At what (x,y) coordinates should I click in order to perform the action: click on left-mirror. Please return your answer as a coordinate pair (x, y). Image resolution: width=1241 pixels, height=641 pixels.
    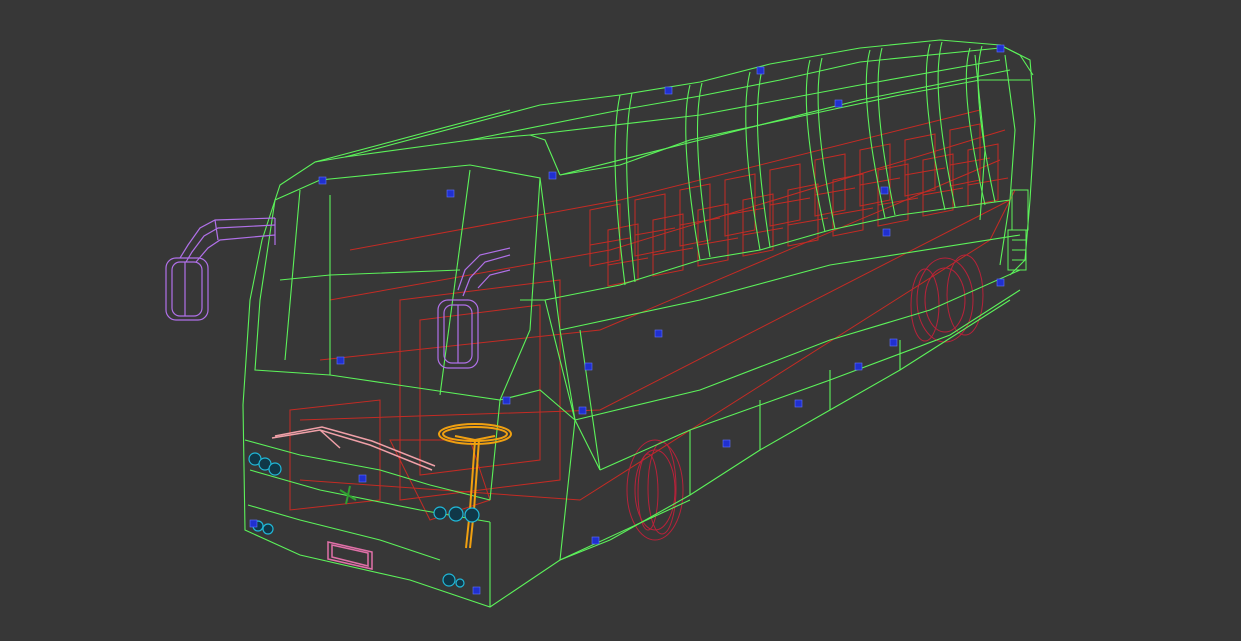
    Looking at the image, I should click on (220, 269).